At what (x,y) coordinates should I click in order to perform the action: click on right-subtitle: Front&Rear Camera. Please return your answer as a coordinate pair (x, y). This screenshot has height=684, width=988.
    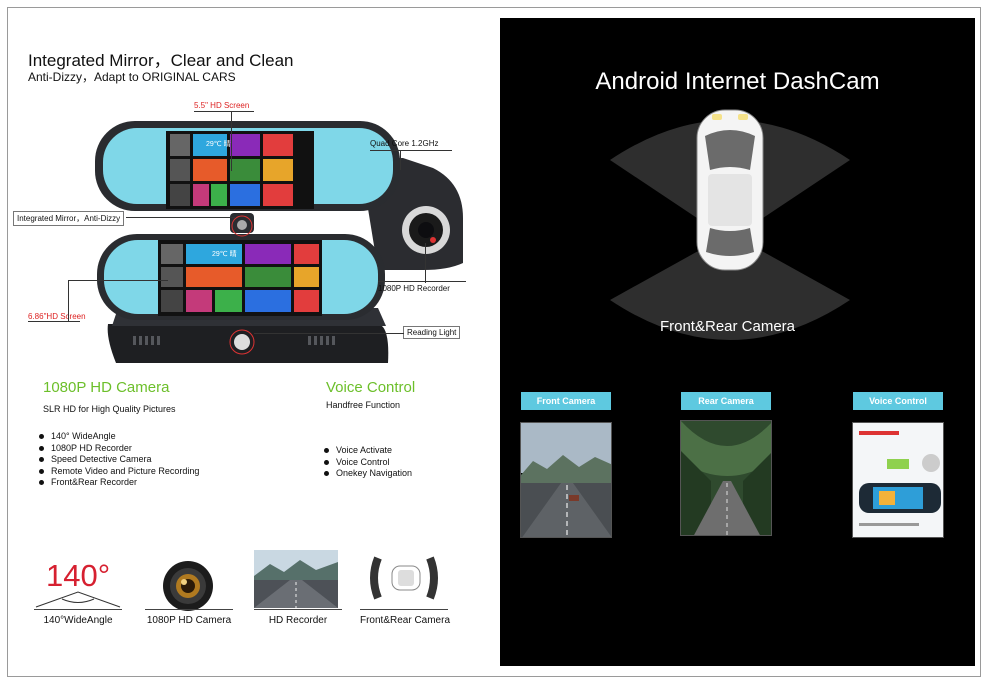
    Looking at the image, I should click on (727, 326).